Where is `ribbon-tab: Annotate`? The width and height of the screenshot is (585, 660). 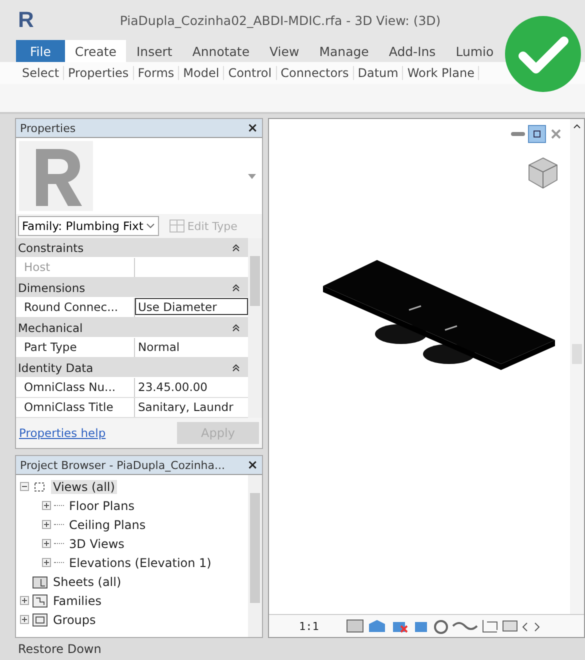 ribbon-tab: Annotate is located at coordinates (221, 51).